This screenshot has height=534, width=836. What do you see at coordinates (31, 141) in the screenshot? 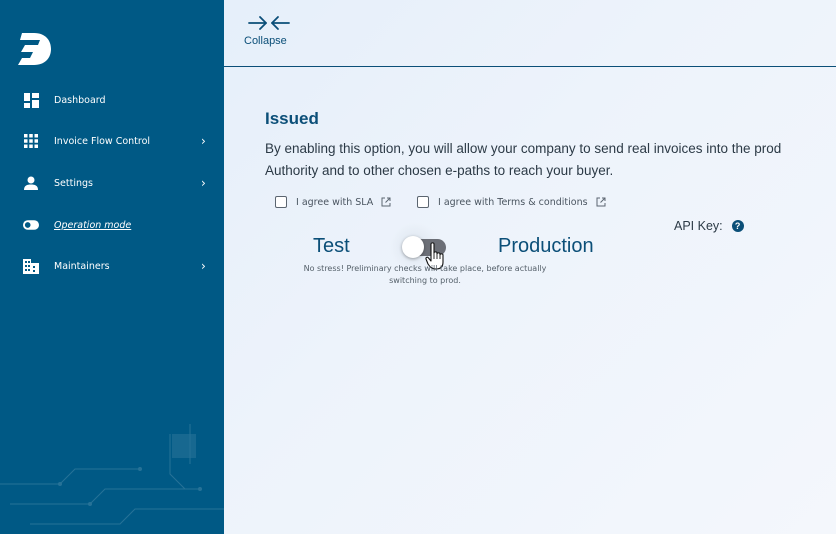
I see `grid-icon` at bounding box center [31, 141].